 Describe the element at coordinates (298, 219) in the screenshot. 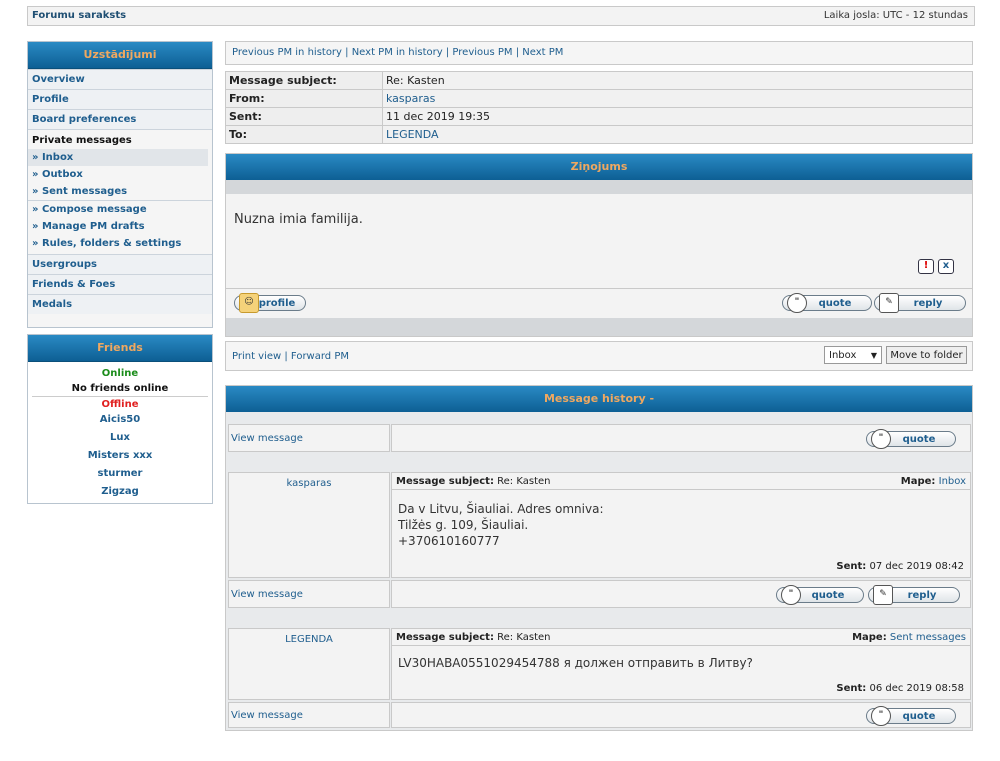

I see `message-body: Nuzna imia familija.` at that location.